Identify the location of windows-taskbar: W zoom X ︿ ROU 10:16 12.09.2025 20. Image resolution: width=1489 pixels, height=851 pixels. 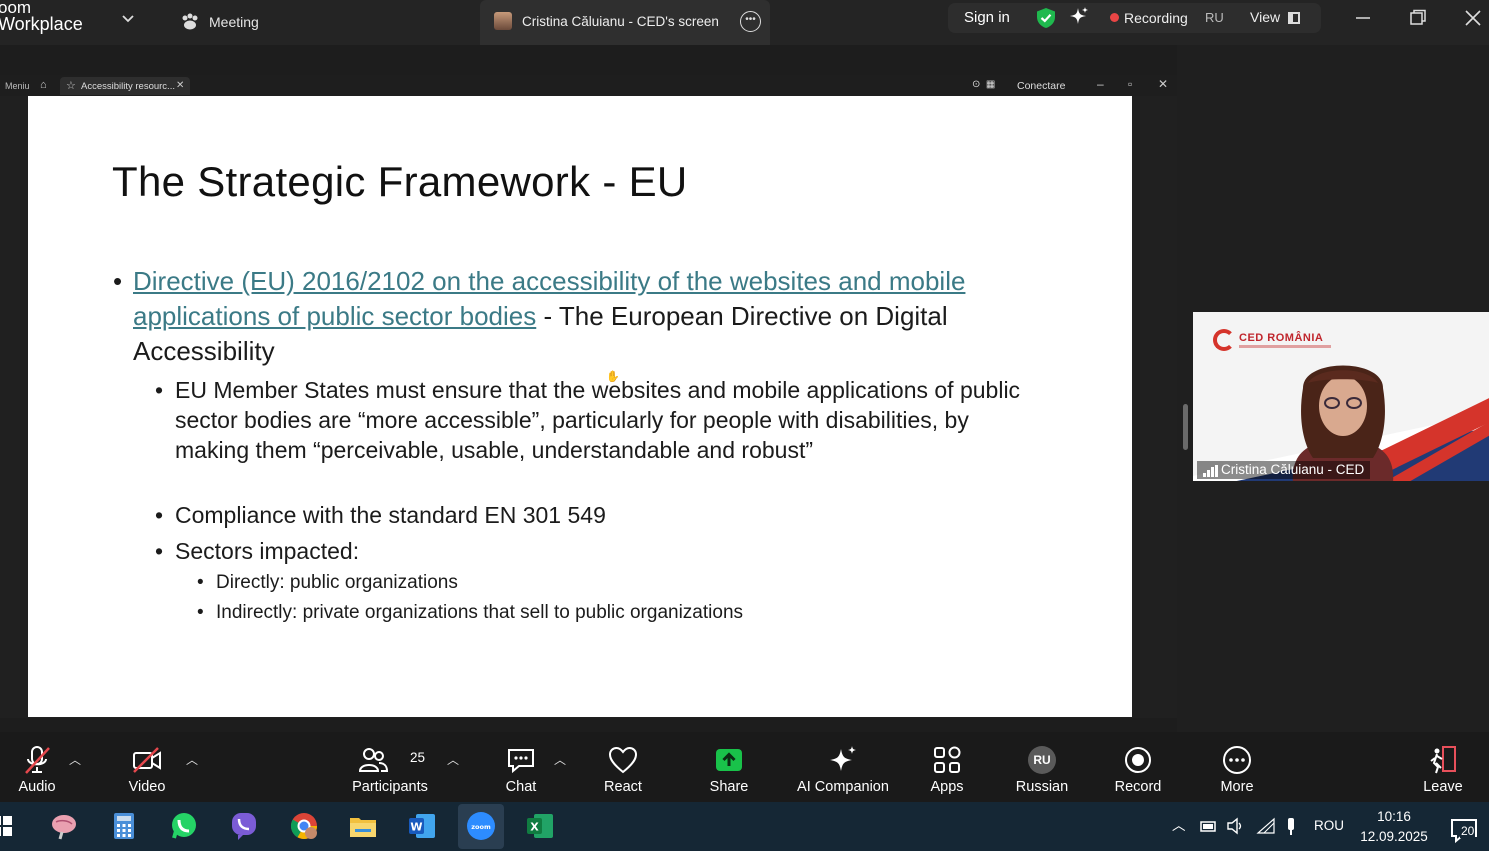
(744, 826).